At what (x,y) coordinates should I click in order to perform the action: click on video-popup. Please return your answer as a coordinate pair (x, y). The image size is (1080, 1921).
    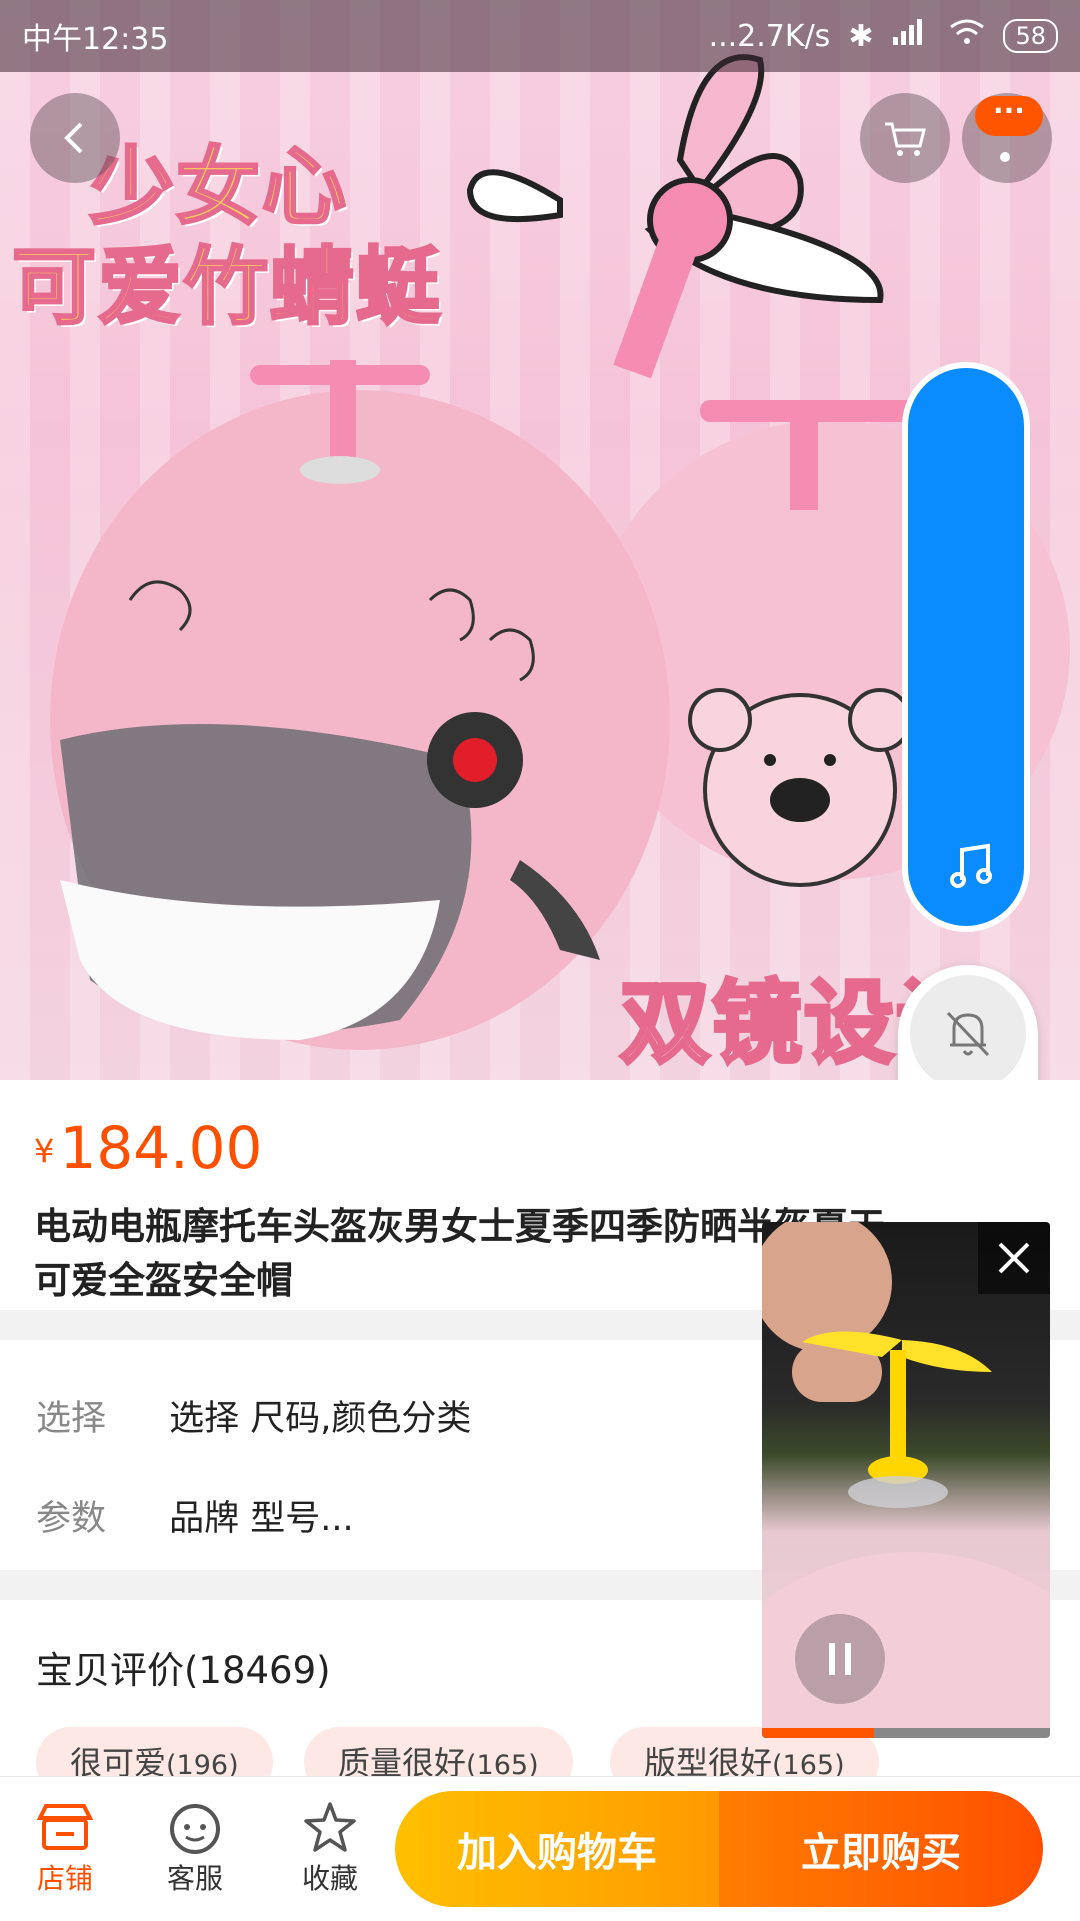
    Looking at the image, I should click on (906, 1480).